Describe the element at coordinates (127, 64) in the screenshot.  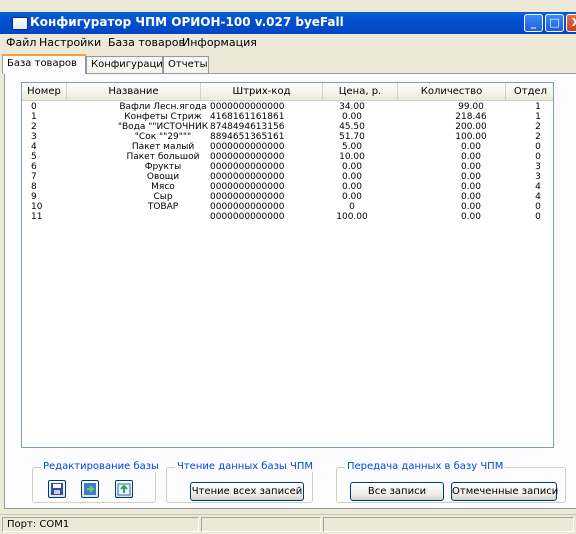
I see `tab-configuration: Конфигурация` at that location.